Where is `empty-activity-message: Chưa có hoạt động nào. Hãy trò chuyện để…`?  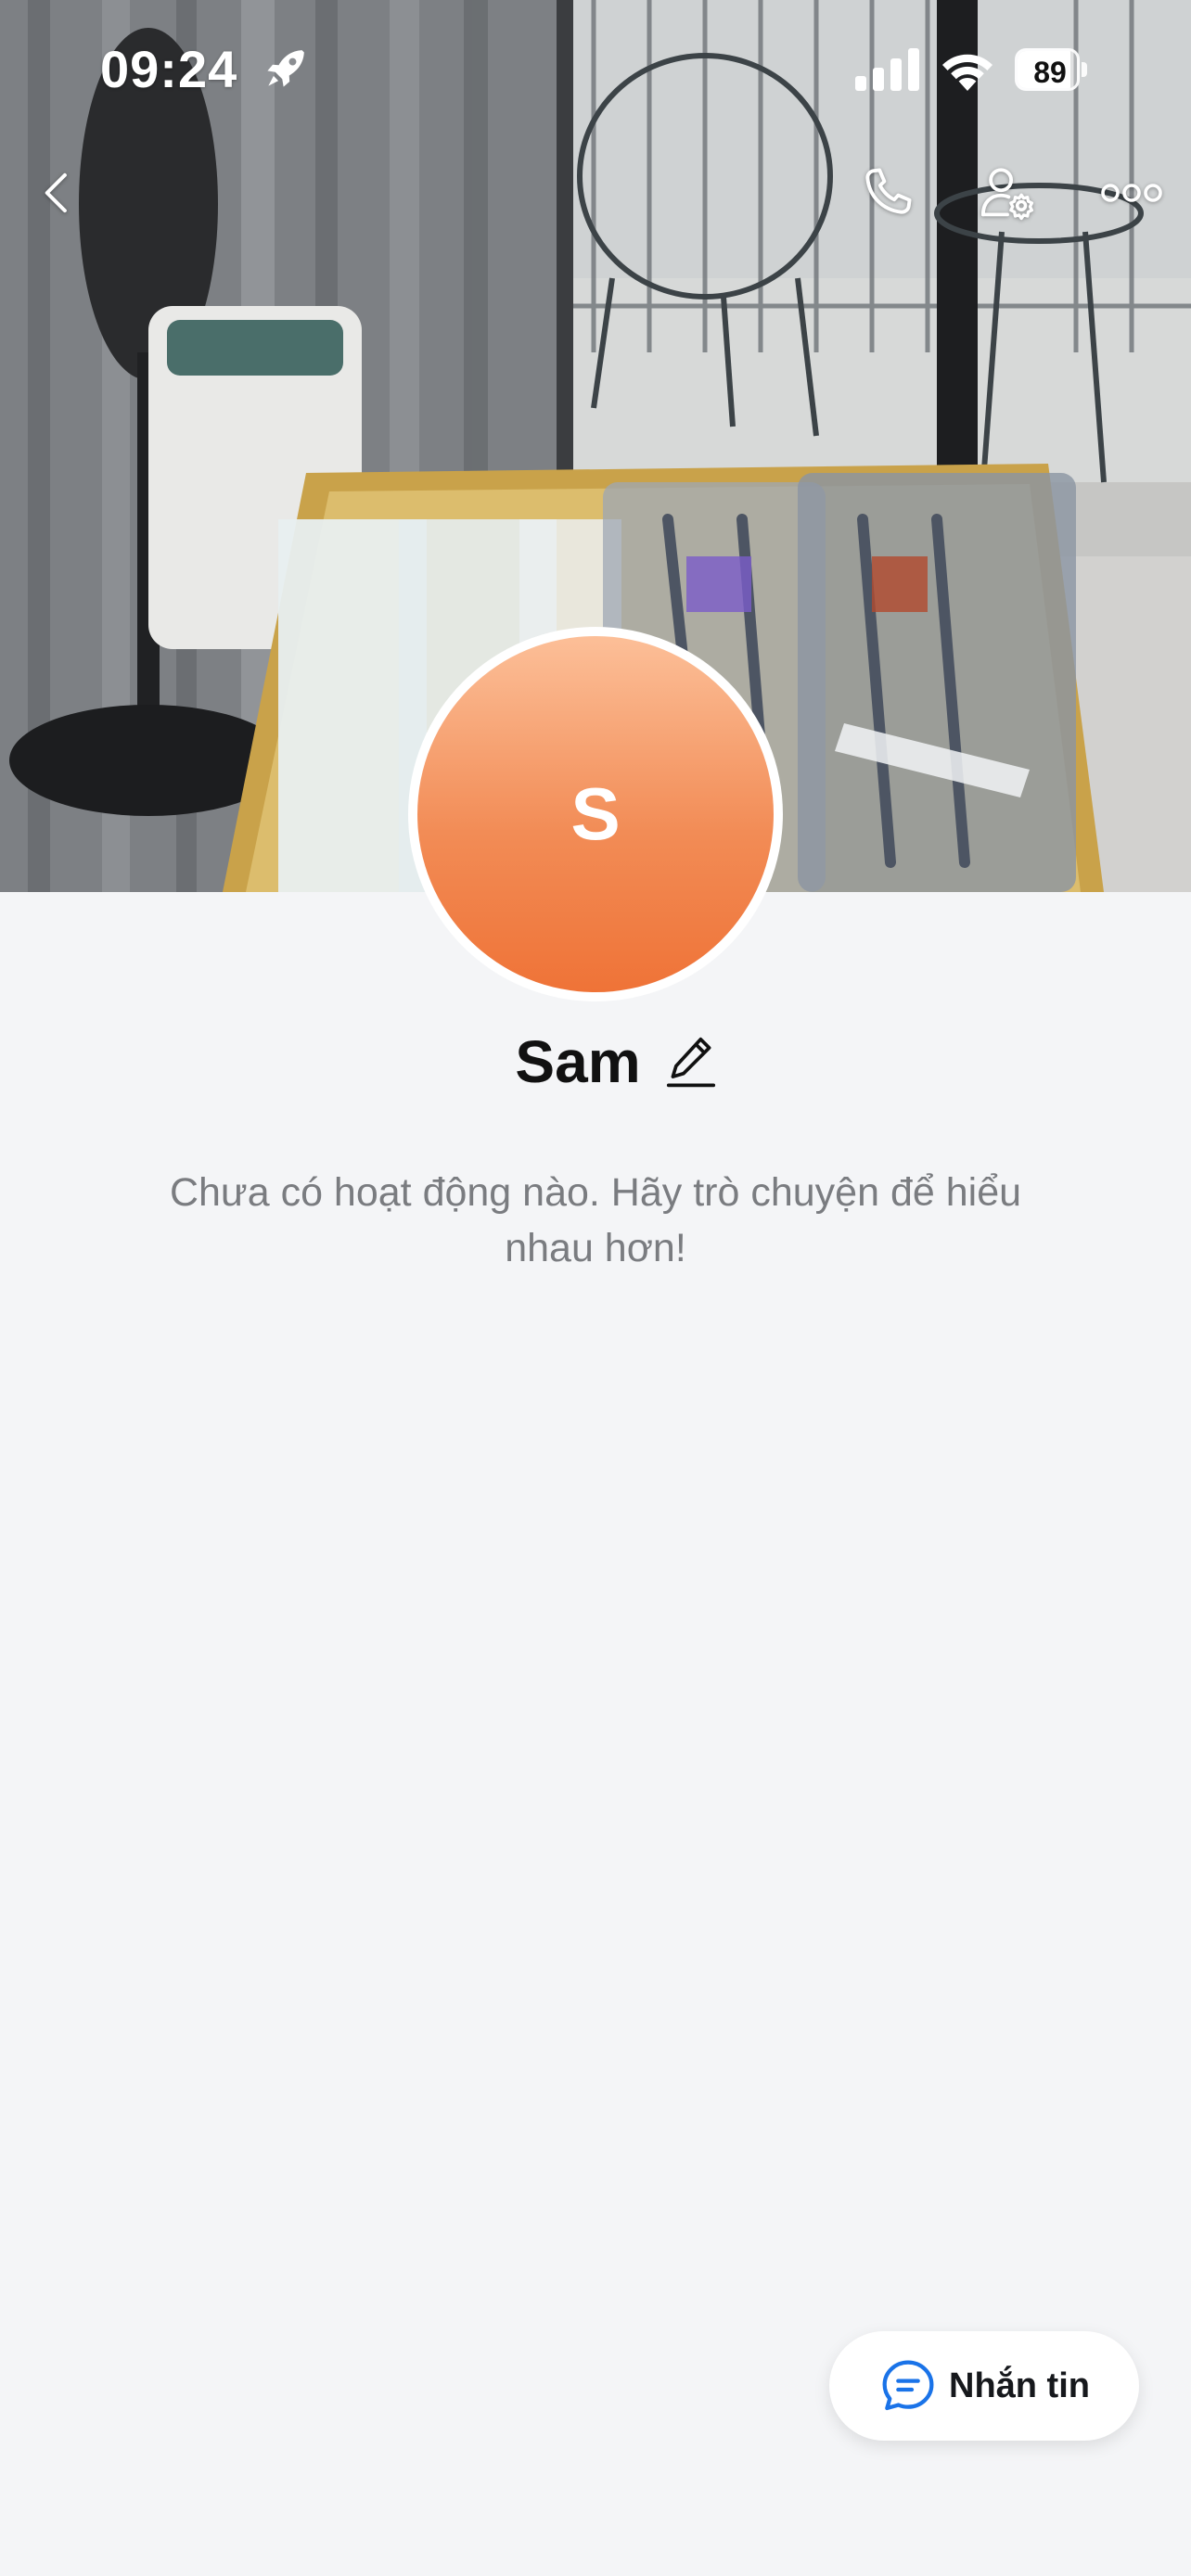 empty-activity-message: Chưa có hoạt động nào. Hãy trò chuyện để… is located at coordinates (595, 1220).